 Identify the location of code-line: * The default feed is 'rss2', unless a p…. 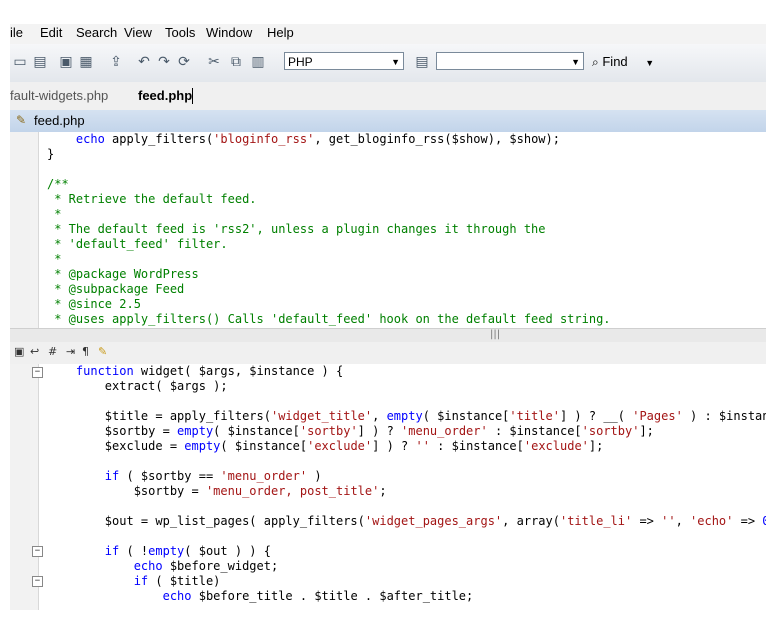
(296, 229).